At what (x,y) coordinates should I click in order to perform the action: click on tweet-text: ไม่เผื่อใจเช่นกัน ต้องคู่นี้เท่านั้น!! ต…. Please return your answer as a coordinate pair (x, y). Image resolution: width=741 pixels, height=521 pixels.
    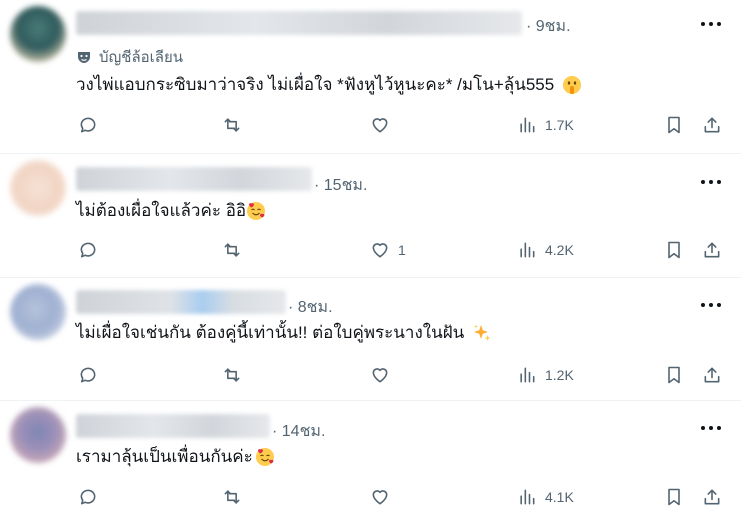
    Looking at the image, I should click on (284, 333).